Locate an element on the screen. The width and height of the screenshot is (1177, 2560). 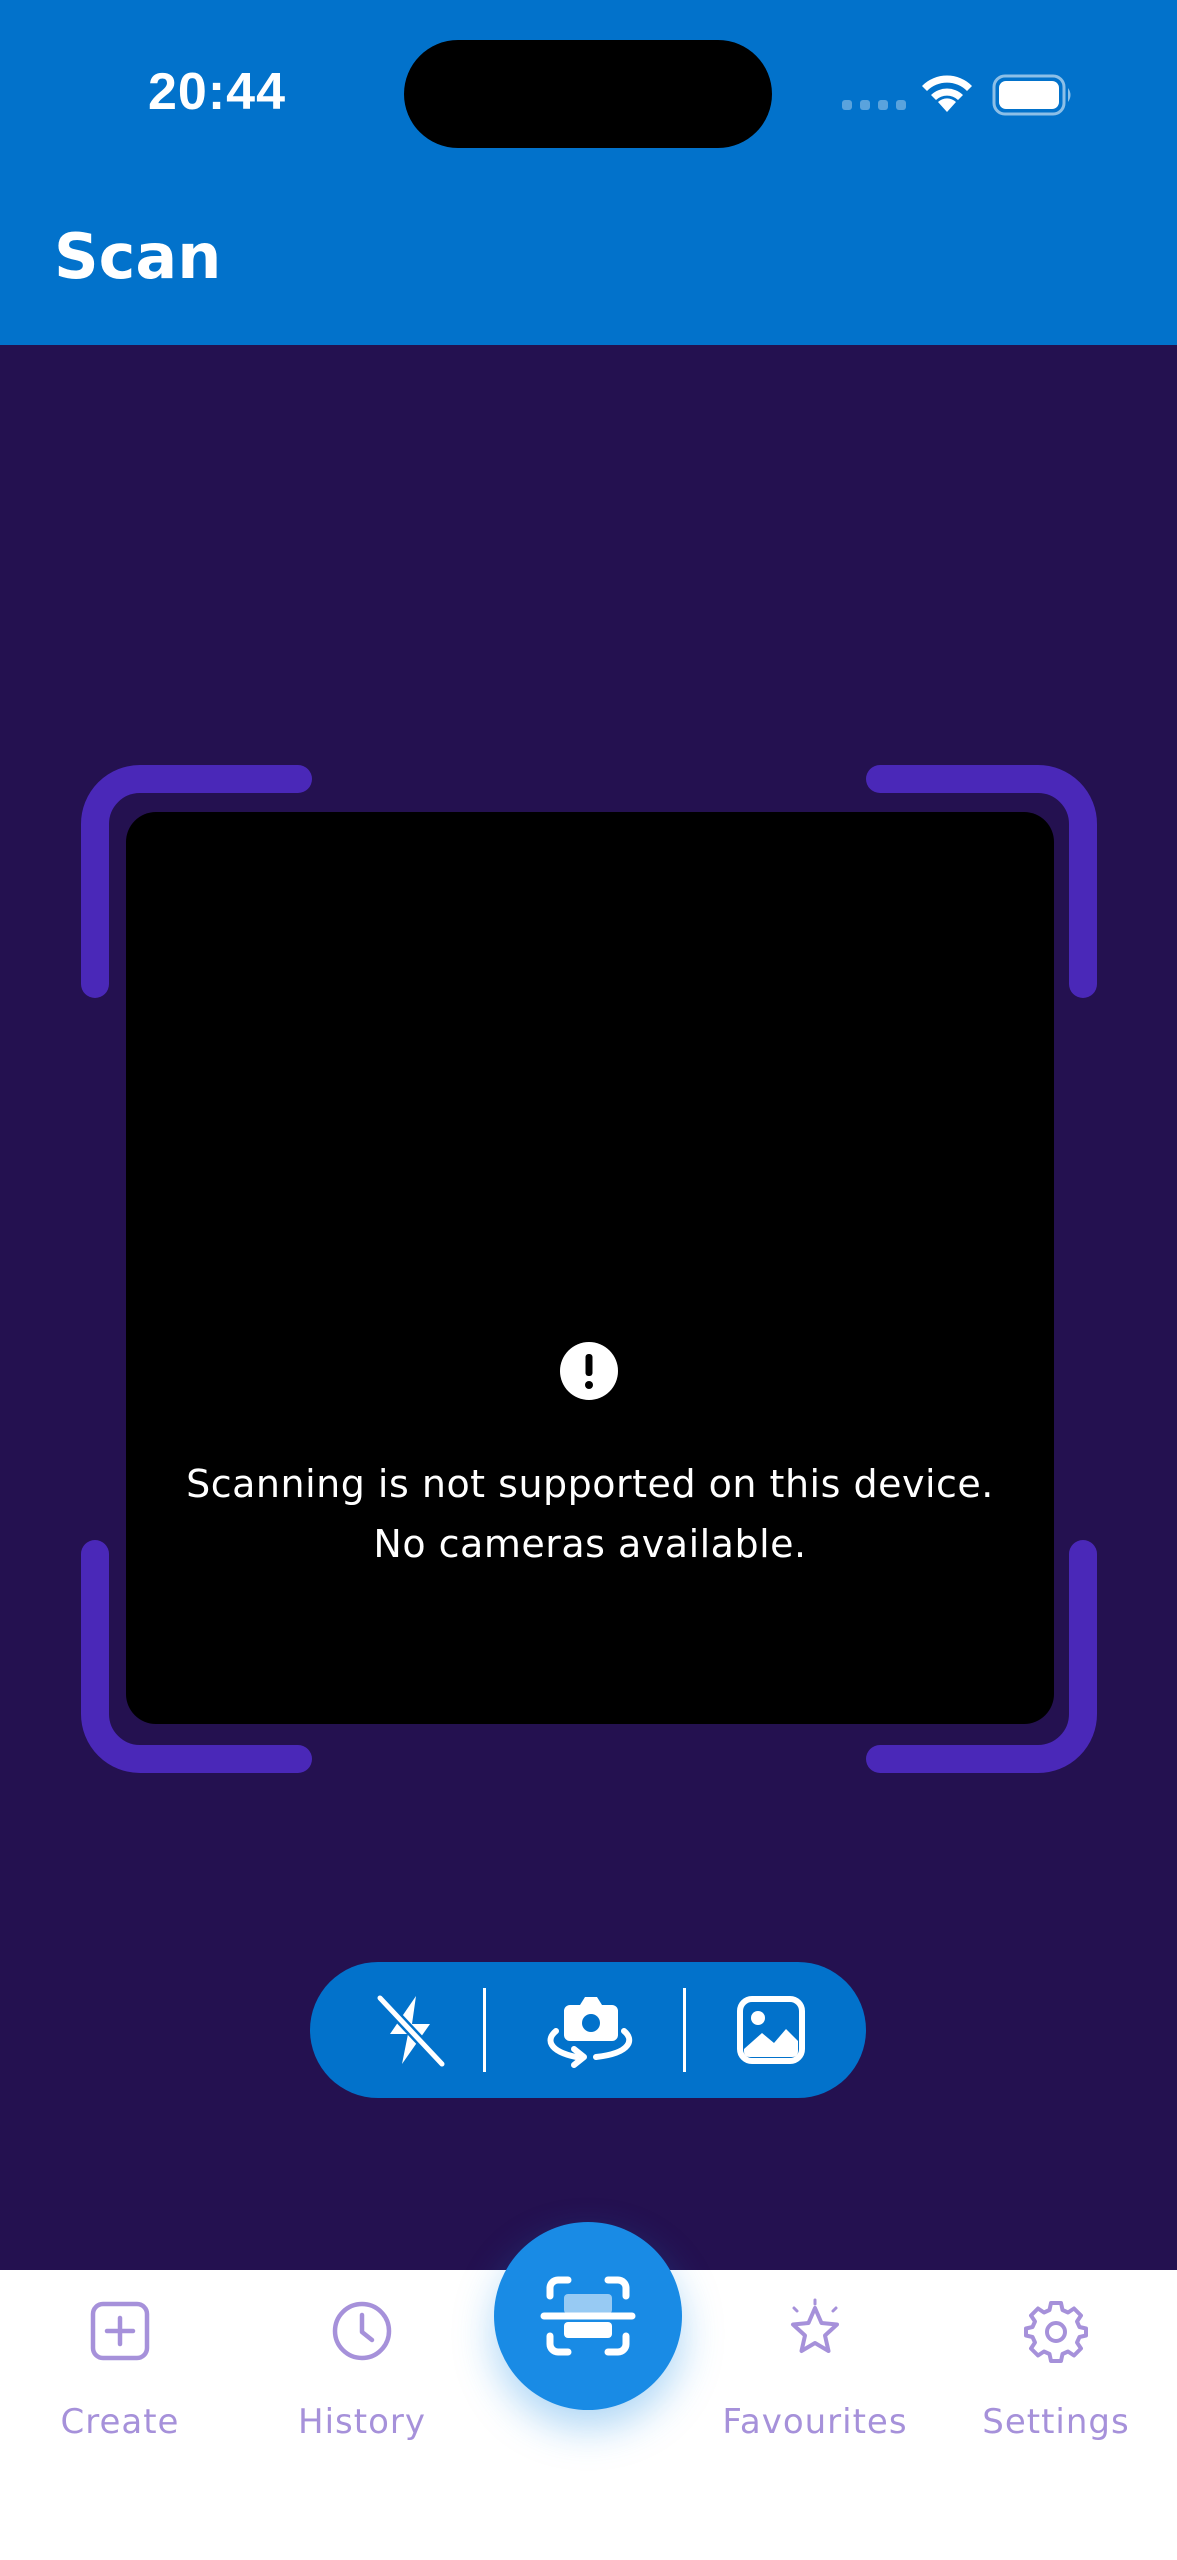
clock-icon is located at coordinates (362, 2331).